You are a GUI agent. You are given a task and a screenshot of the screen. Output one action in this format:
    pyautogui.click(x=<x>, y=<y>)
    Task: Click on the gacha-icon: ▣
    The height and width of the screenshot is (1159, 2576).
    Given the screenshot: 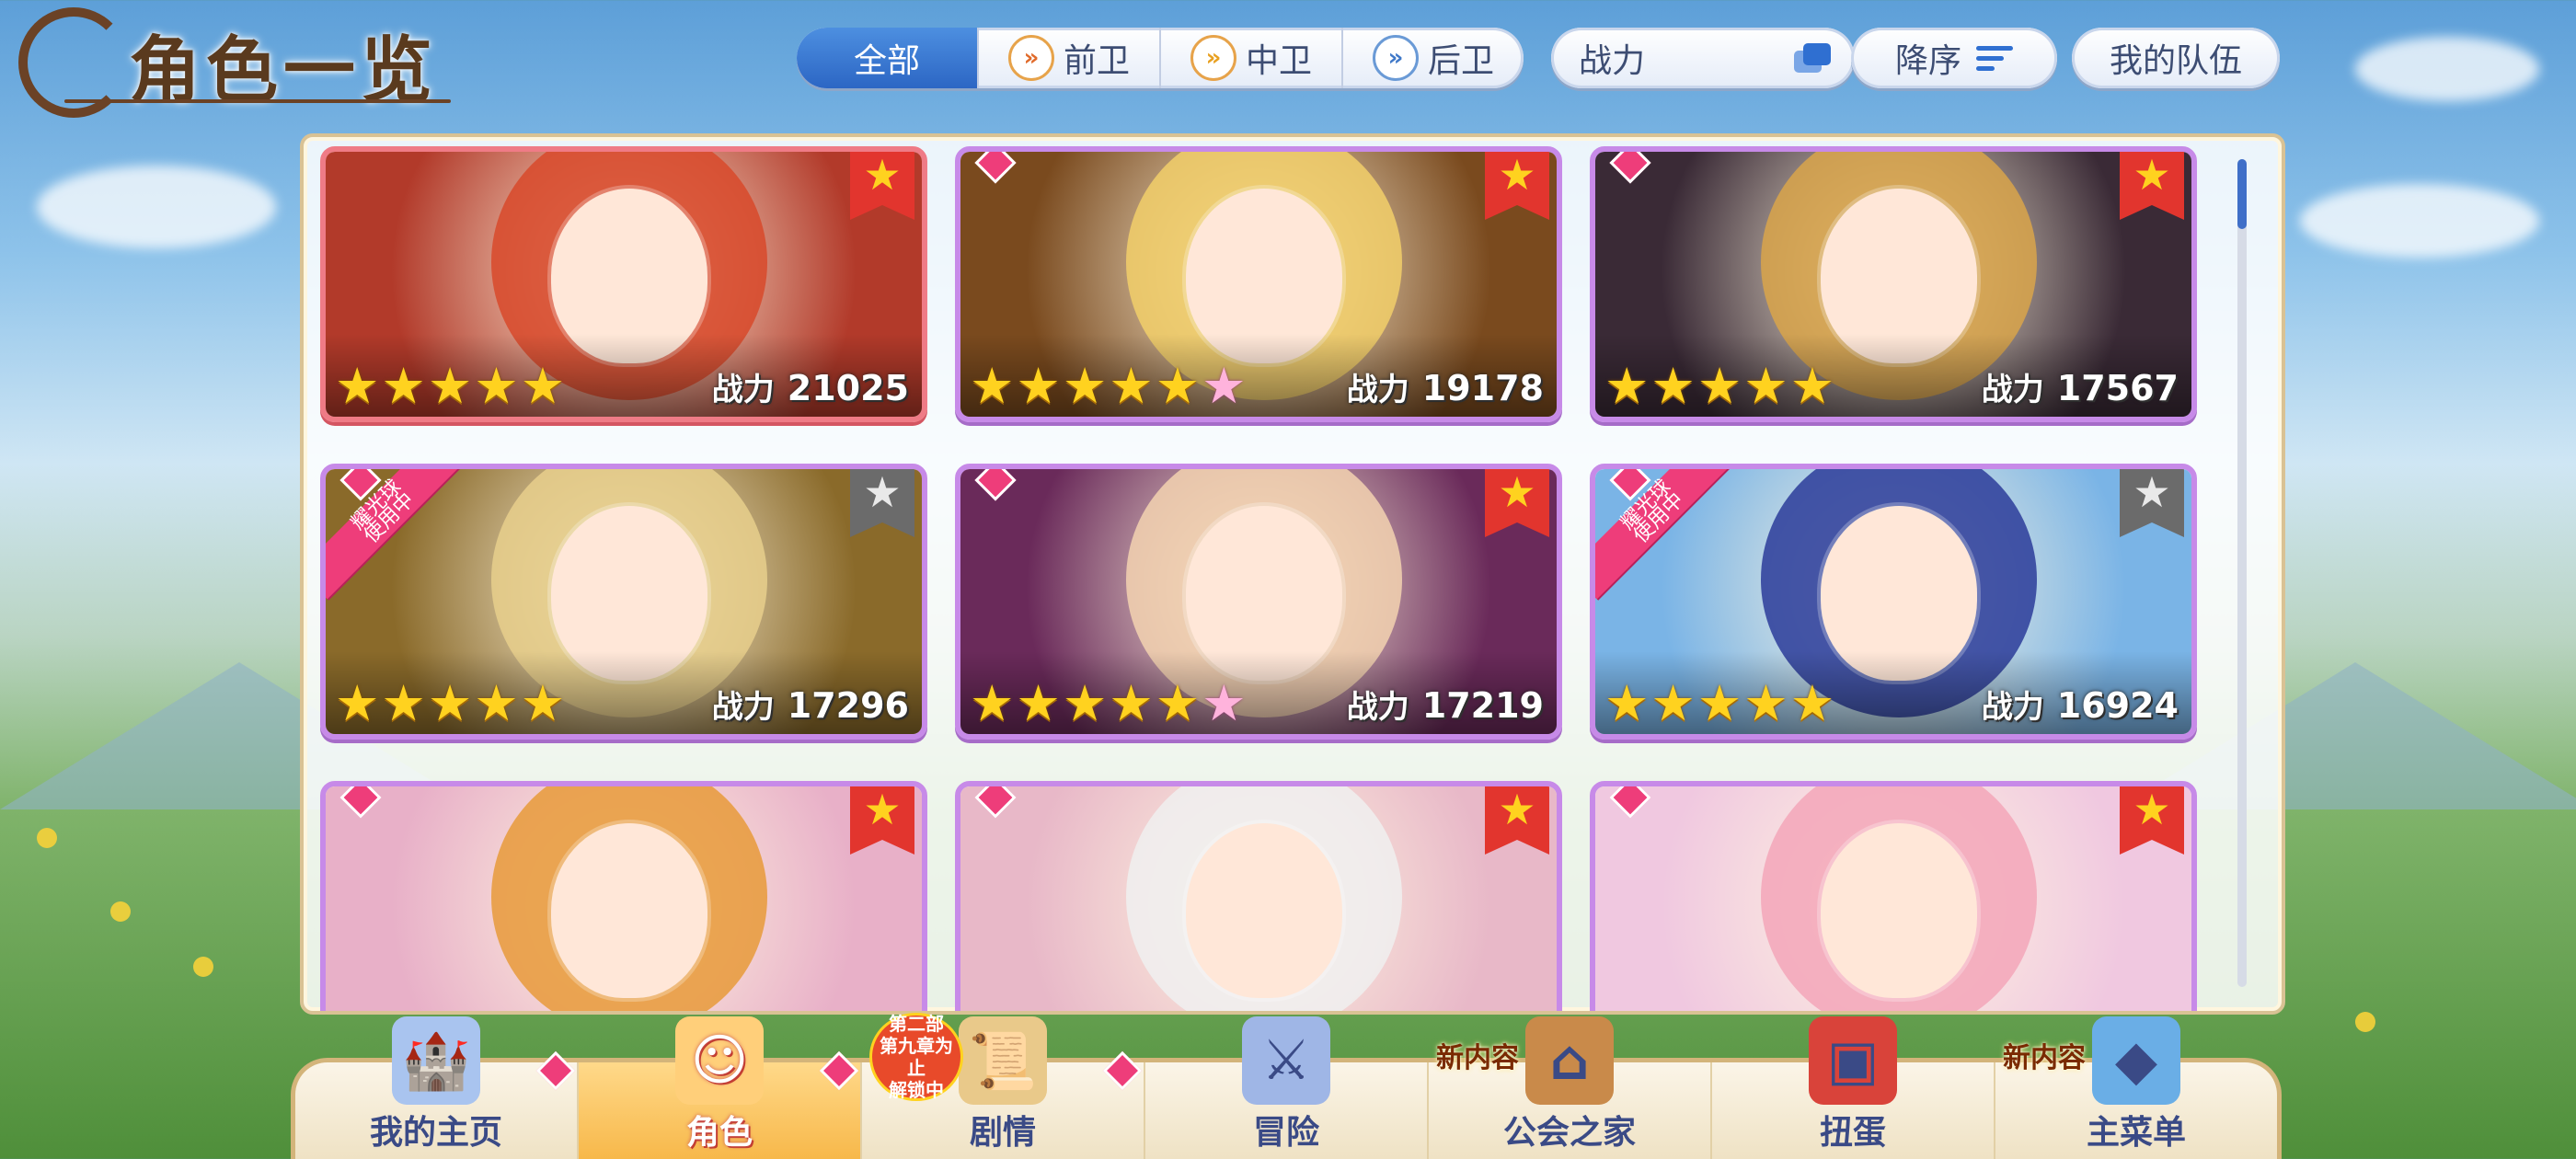 What is the action you would take?
    pyautogui.click(x=1853, y=1060)
    